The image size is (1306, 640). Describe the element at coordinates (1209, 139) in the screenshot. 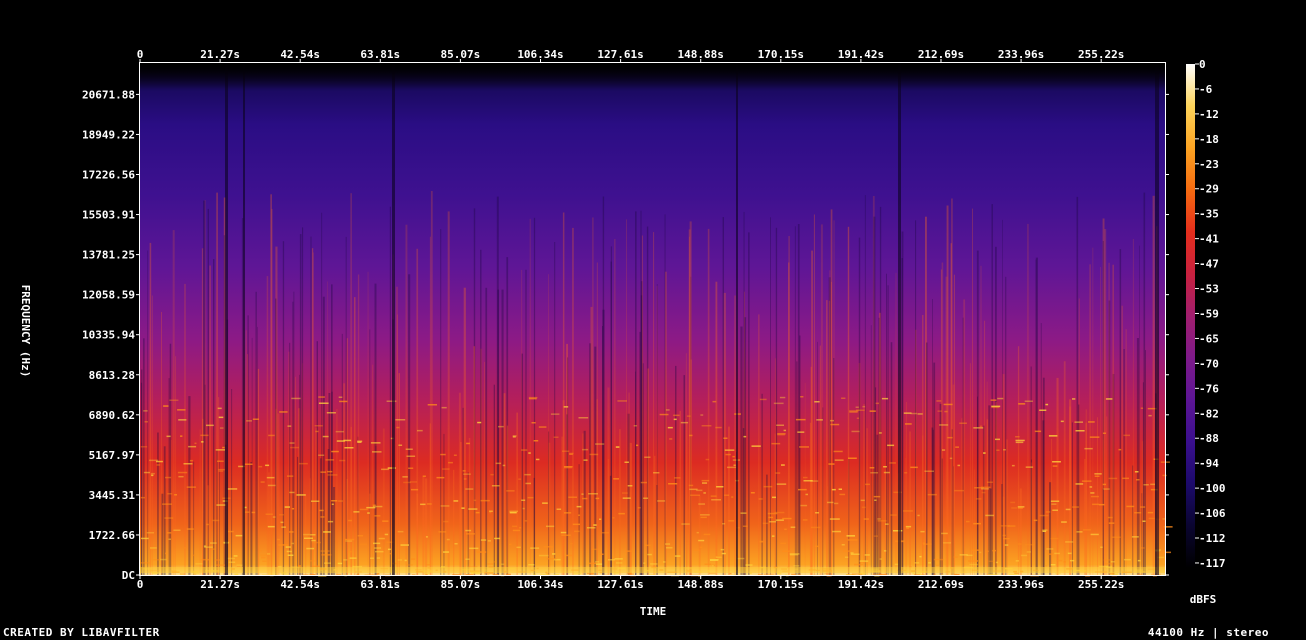

I see `colorbar-tick-label: -18` at that location.